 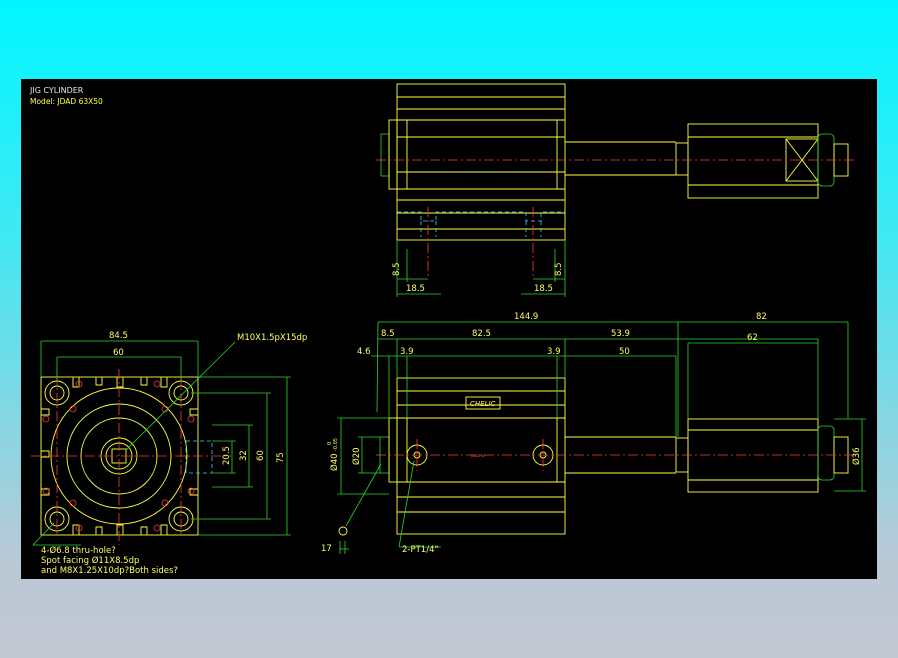 What do you see at coordinates (483, 404) in the screenshot?
I see `chelic-logo: CHELIC` at bounding box center [483, 404].